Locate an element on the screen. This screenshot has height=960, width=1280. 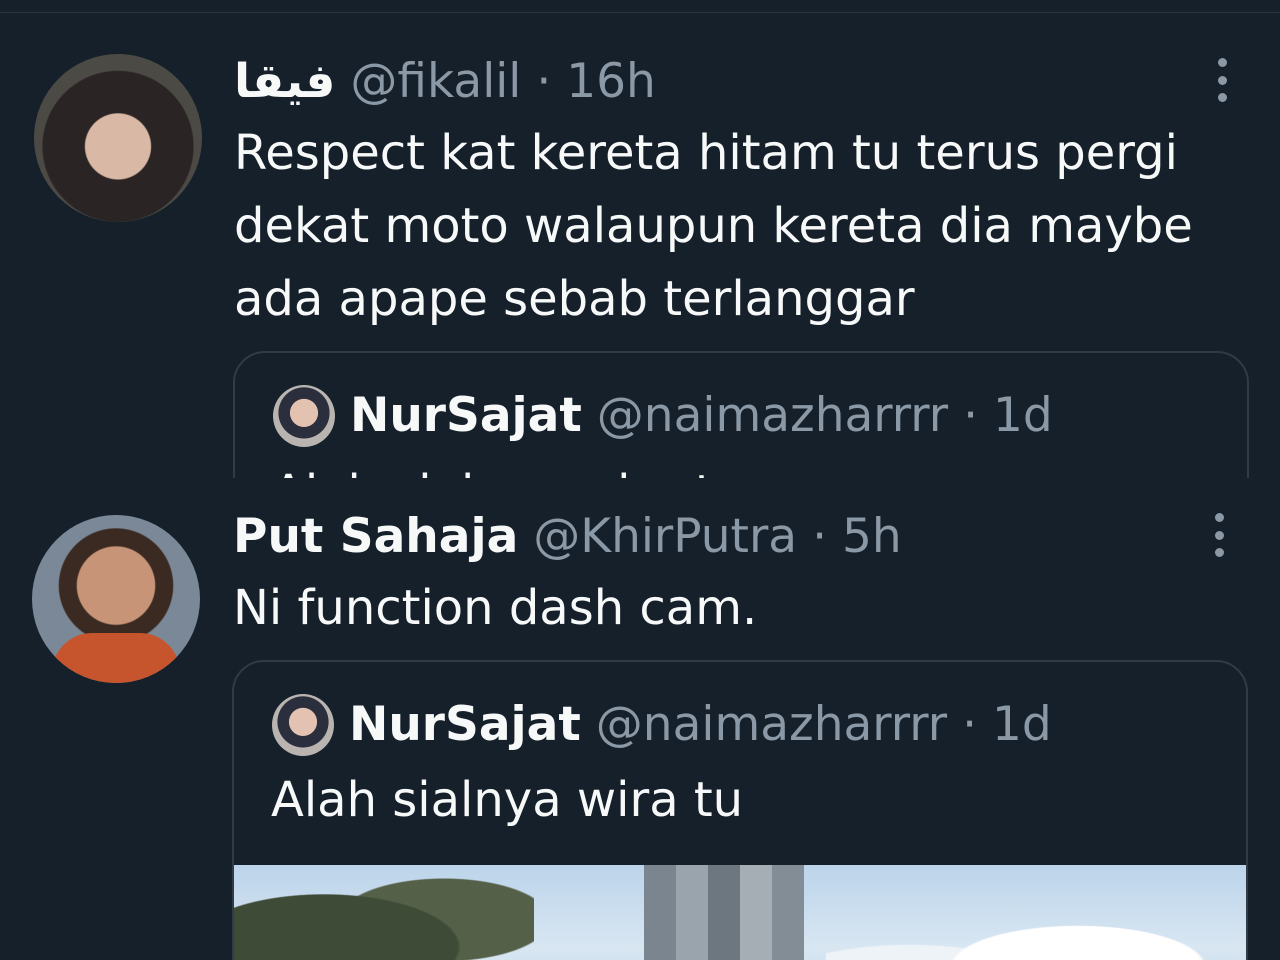
tweet-text-line: ada apape sebab terlanggar is located at coordinates (574, 299).